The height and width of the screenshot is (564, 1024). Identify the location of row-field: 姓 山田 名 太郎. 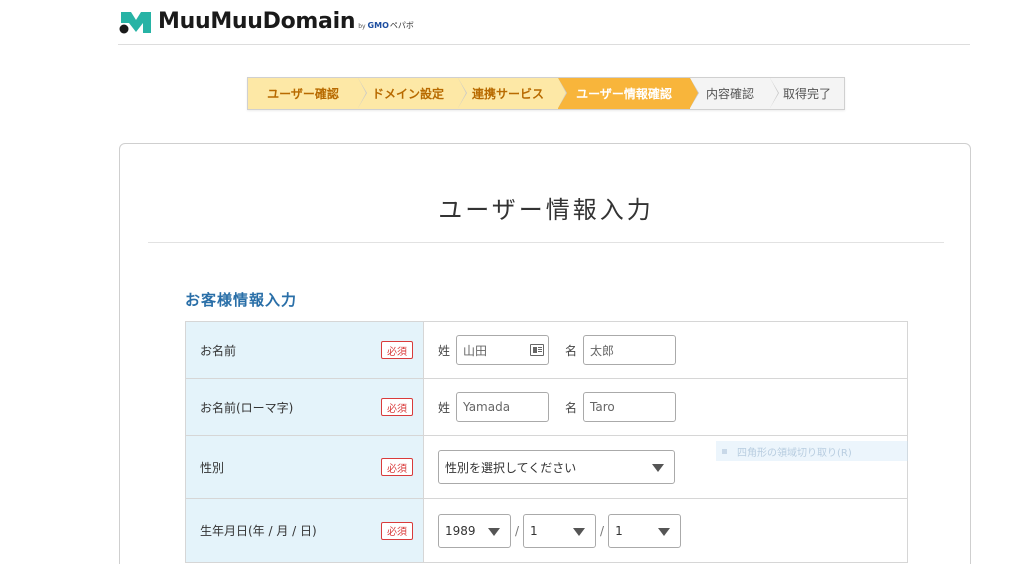
(665, 350).